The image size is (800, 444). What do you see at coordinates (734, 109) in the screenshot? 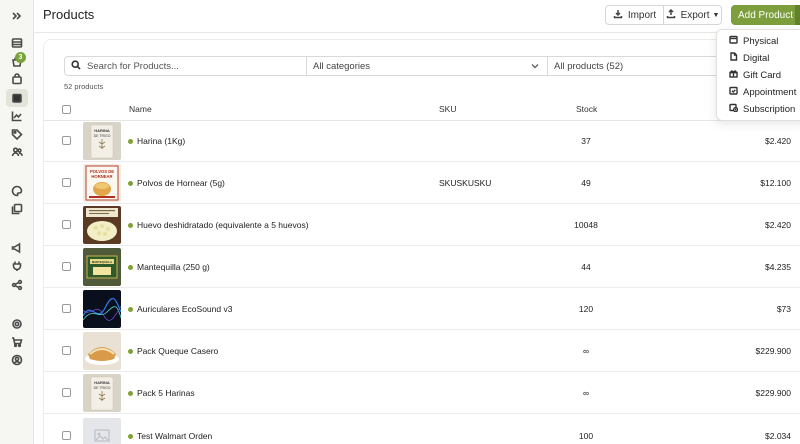
I see `calendar-clock-icon` at bounding box center [734, 109].